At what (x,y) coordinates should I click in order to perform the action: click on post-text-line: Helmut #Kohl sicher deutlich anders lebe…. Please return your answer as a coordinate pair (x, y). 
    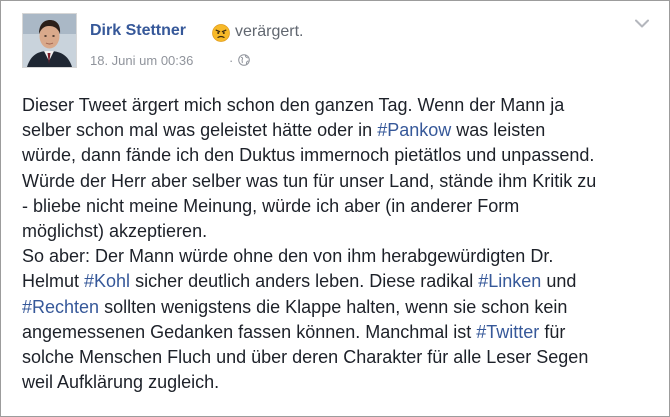
    Looking at the image, I should click on (342, 281).